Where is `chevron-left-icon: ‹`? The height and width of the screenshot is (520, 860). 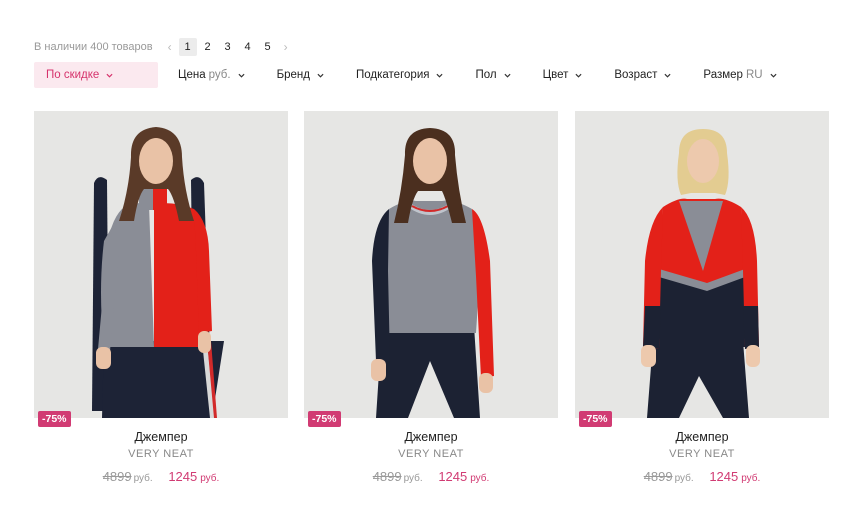 chevron-left-icon: ‹ is located at coordinates (170, 47).